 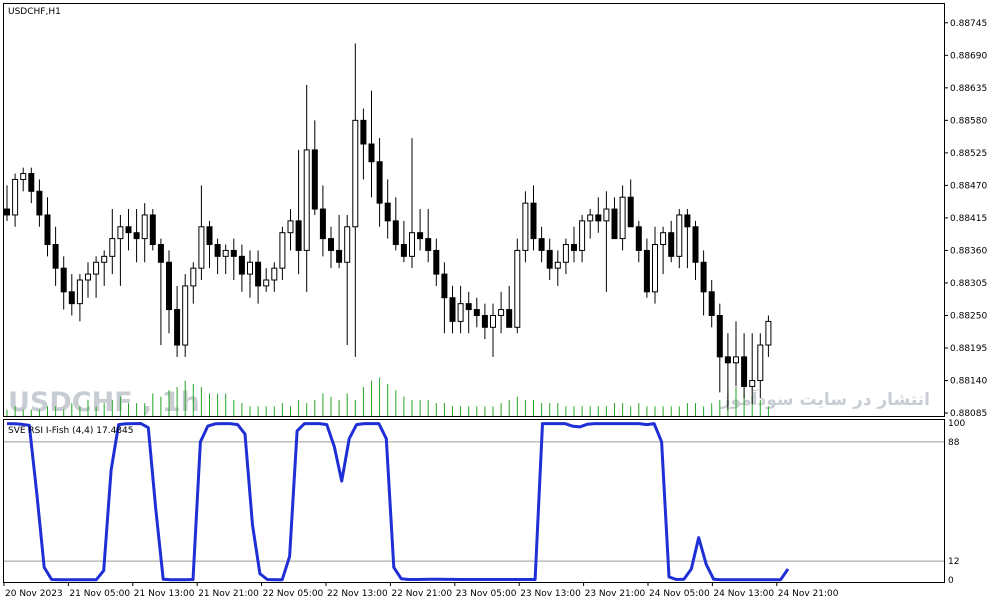 What do you see at coordinates (956, 502) in the screenshot?
I see `indicator-level-axis: 100 88 12 0` at bounding box center [956, 502].